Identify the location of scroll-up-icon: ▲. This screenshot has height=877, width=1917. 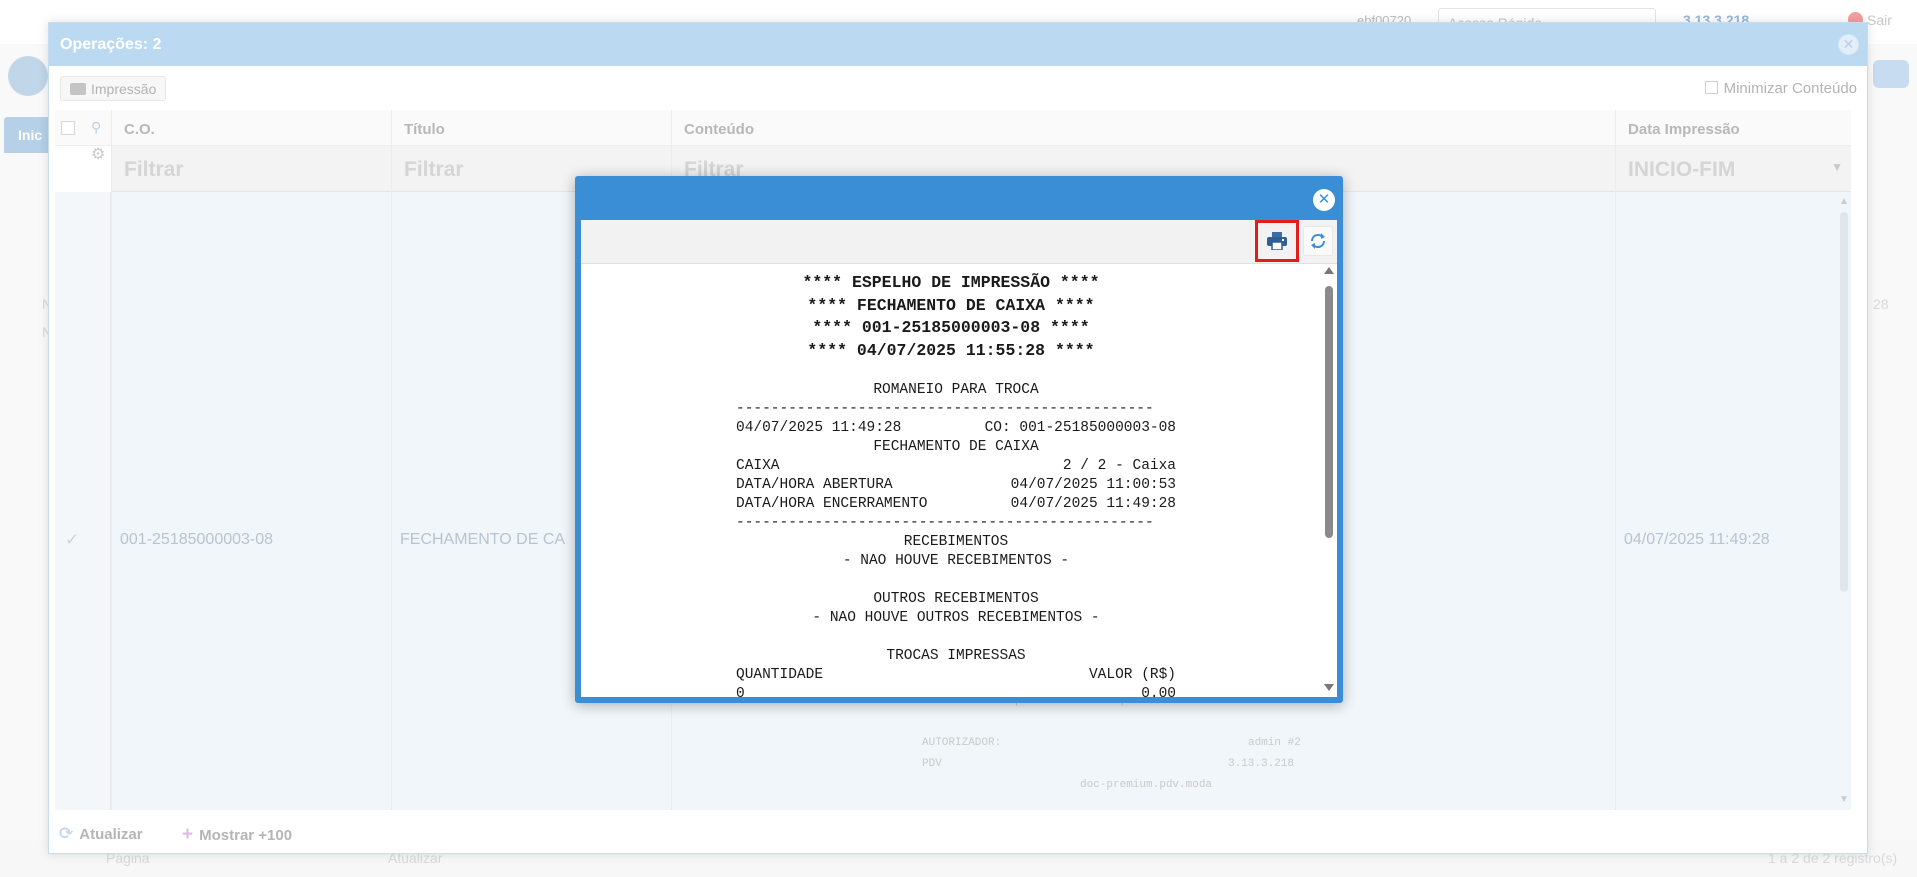
(1844, 201).